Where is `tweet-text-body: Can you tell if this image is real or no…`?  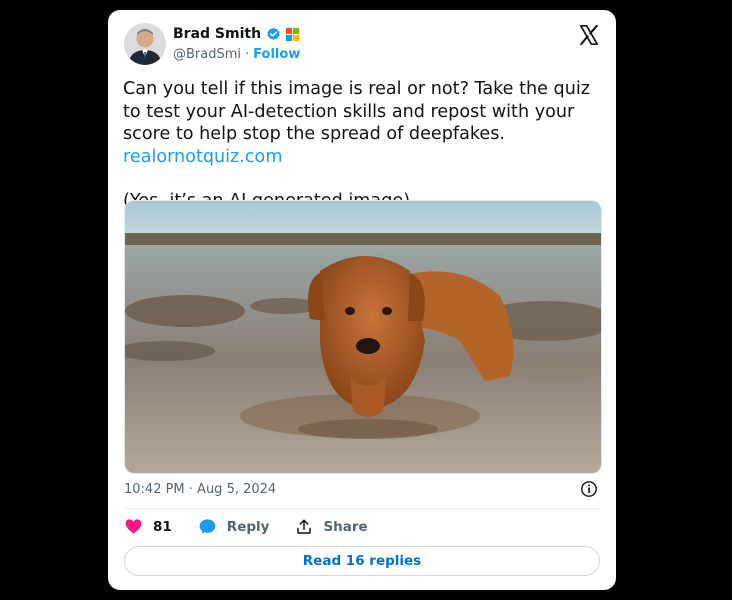 tweet-text-body: Can you tell if this image is real or no… is located at coordinates (356, 112).